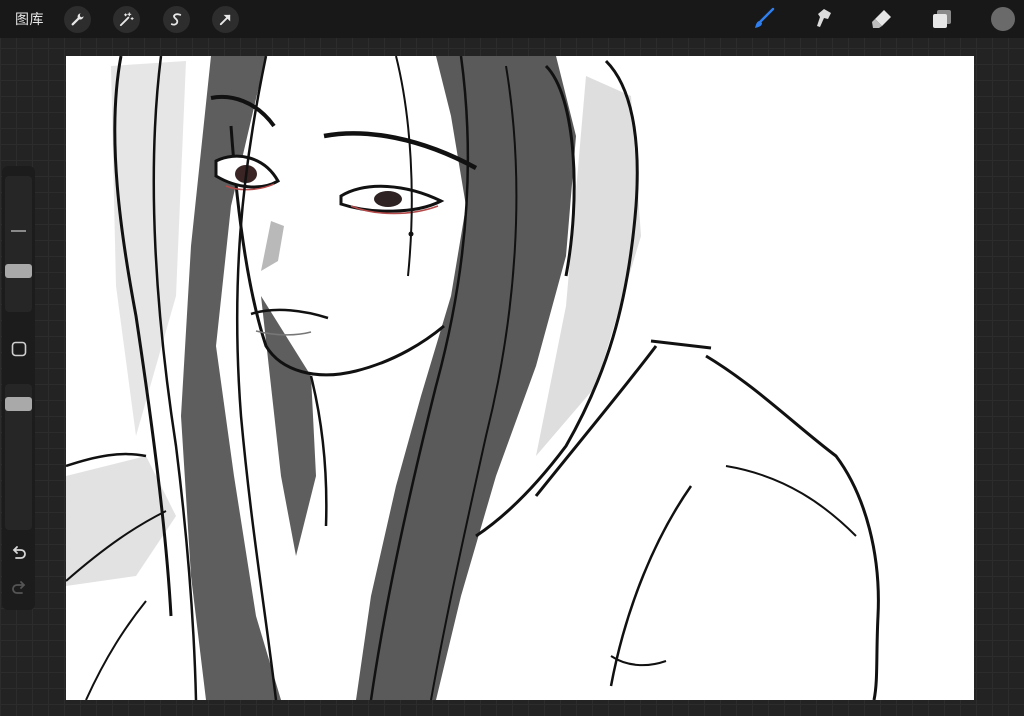  I want to click on color-picker-button, so click(1003, 19).